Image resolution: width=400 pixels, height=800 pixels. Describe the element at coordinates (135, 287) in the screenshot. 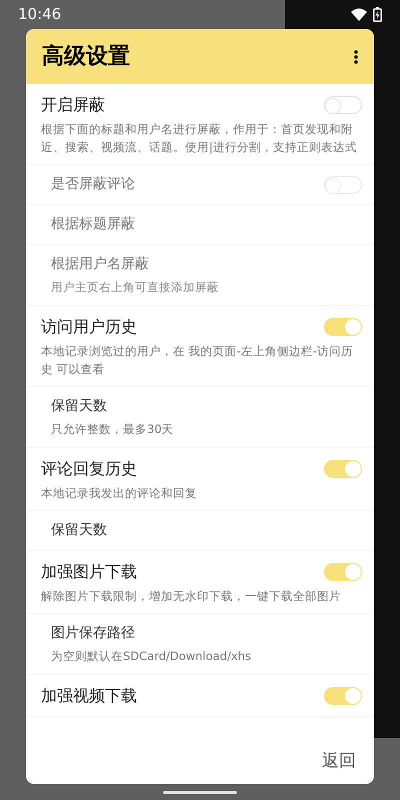

I see `setting-description: 用户主页右上角可直接添加屏蔽` at that location.